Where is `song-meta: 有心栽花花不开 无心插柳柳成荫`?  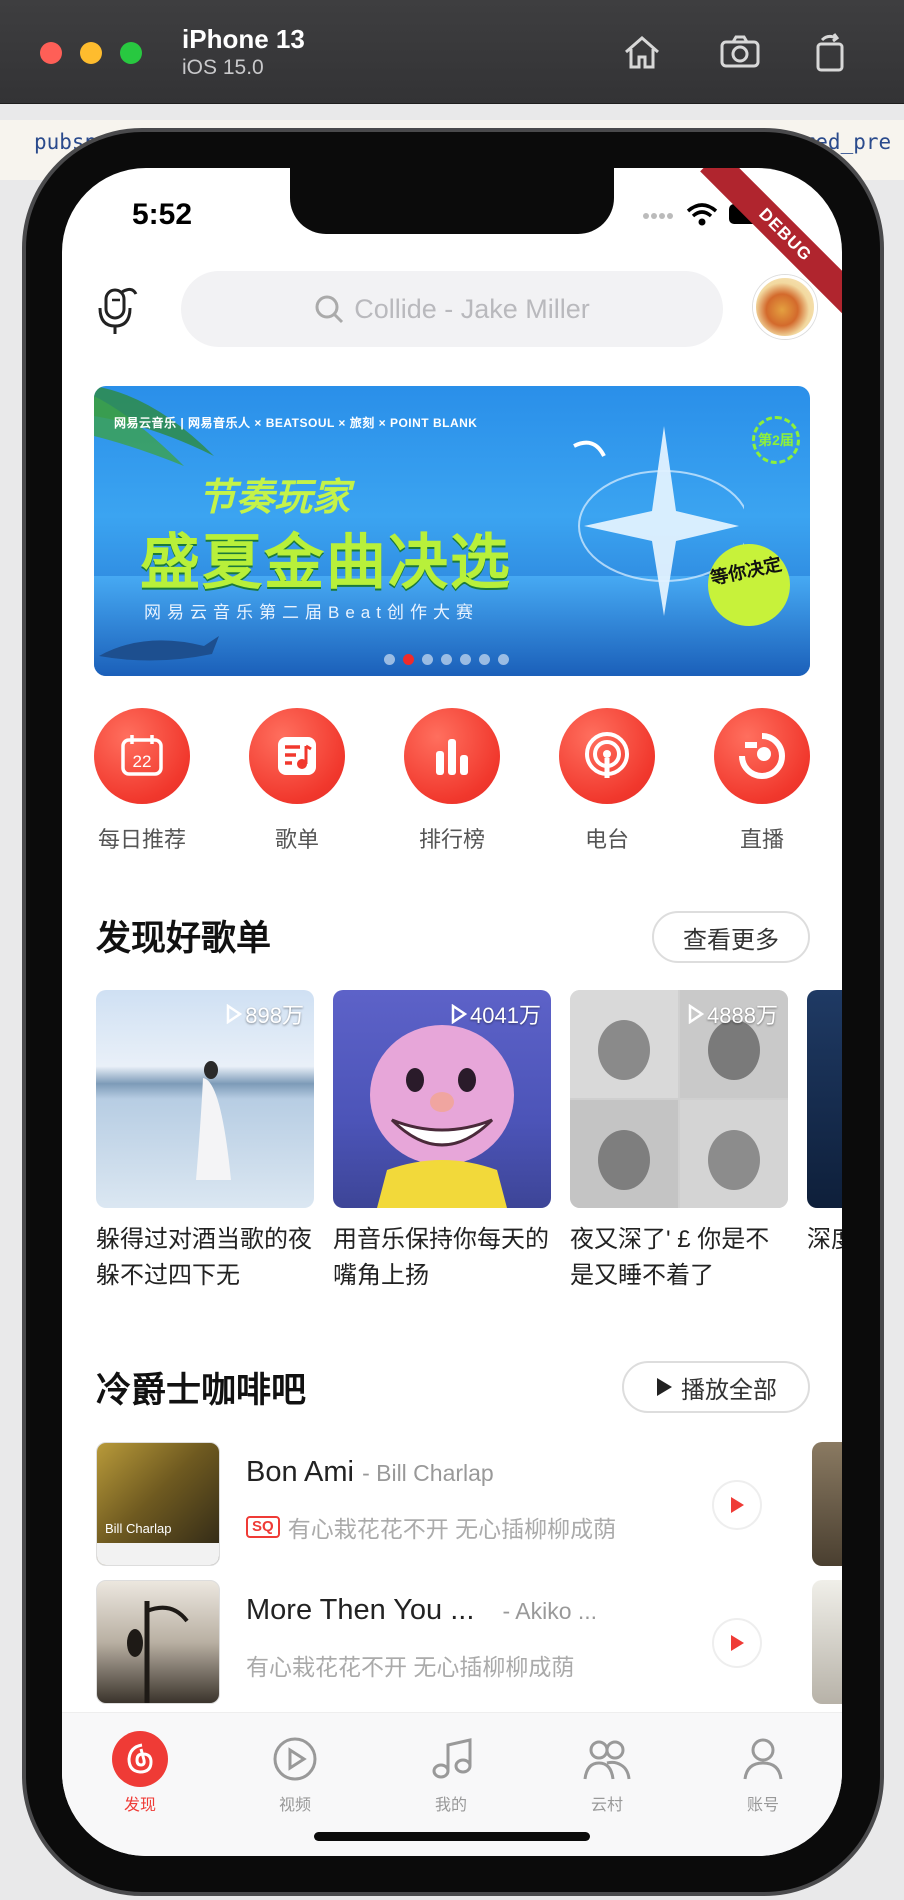 song-meta: 有心栽花花不开 无心插柳柳成荫 is located at coordinates (410, 1665).